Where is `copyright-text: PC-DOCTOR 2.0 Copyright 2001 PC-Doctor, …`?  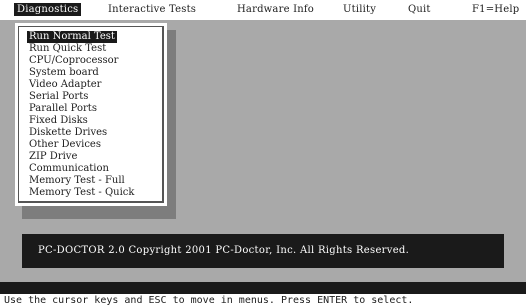
copyright-text: PC-DOCTOR 2.0 Copyright 2001 PC-Doctor, … is located at coordinates (224, 250).